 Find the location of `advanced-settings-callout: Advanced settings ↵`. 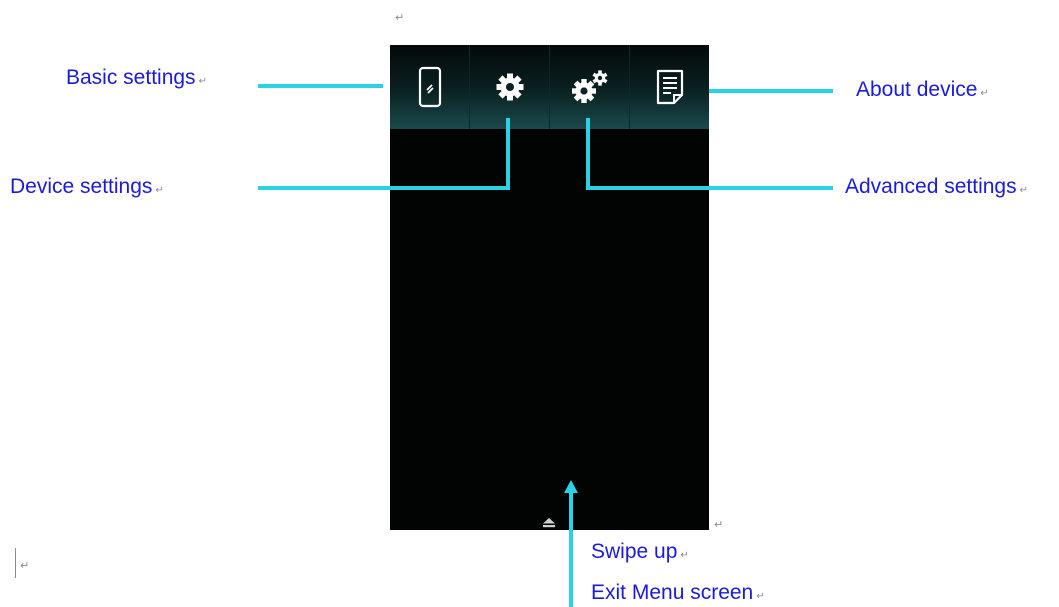

advanced-settings-callout: Advanced settings ↵ is located at coordinates (936, 189).